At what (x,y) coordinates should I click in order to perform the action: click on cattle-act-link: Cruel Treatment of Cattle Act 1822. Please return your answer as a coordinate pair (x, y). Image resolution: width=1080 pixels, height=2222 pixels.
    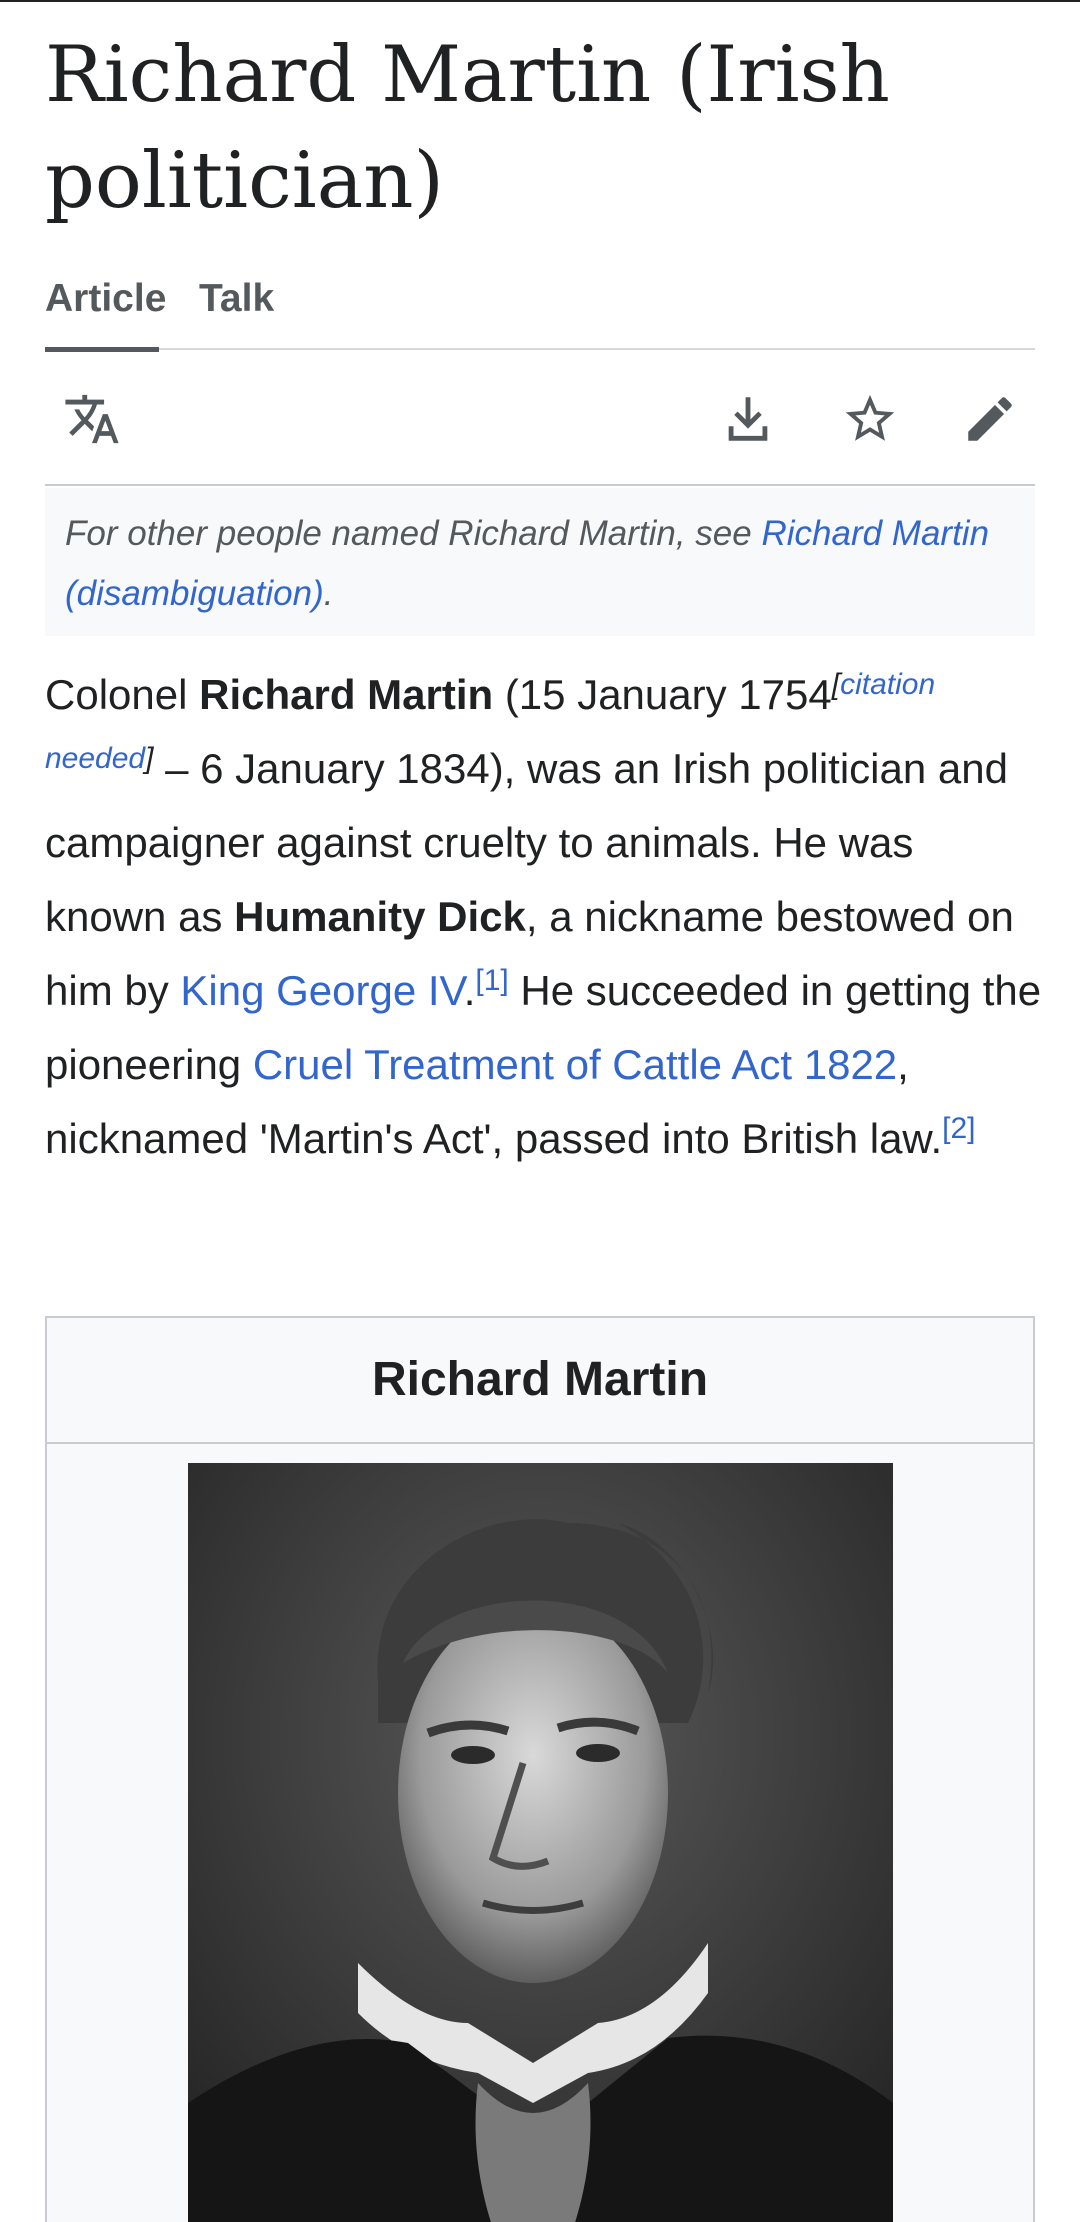
    Looking at the image, I should click on (575, 1064).